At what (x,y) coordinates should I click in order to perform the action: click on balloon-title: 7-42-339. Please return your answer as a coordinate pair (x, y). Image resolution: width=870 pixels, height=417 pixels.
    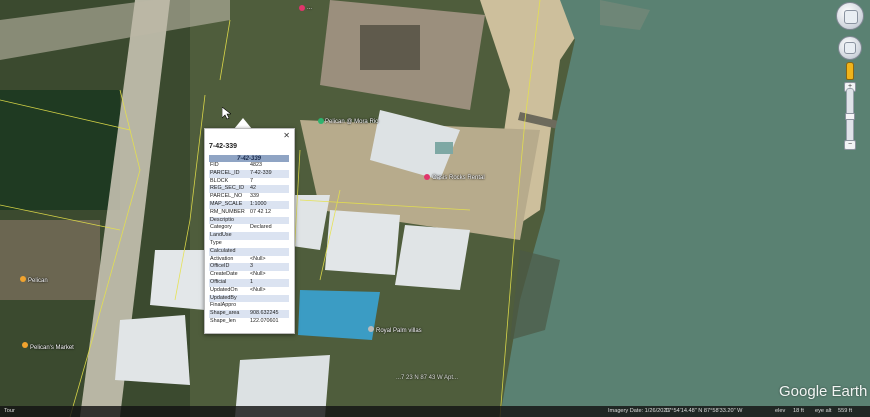
    Looking at the image, I should click on (223, 146).